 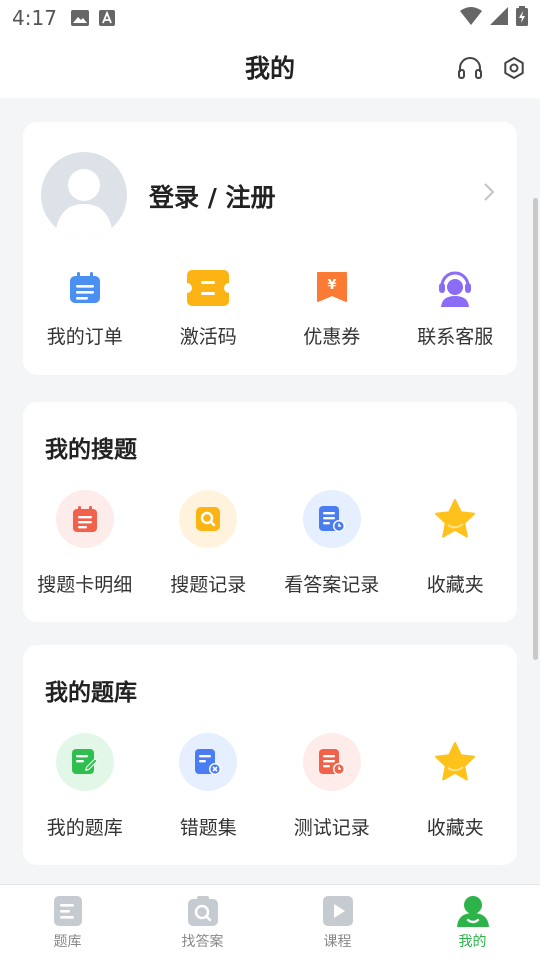 What do you see at coordinates (91, 693) in the screenshot?
I see `my-bank-title: 我的题库` at bounding box center [91, 693].